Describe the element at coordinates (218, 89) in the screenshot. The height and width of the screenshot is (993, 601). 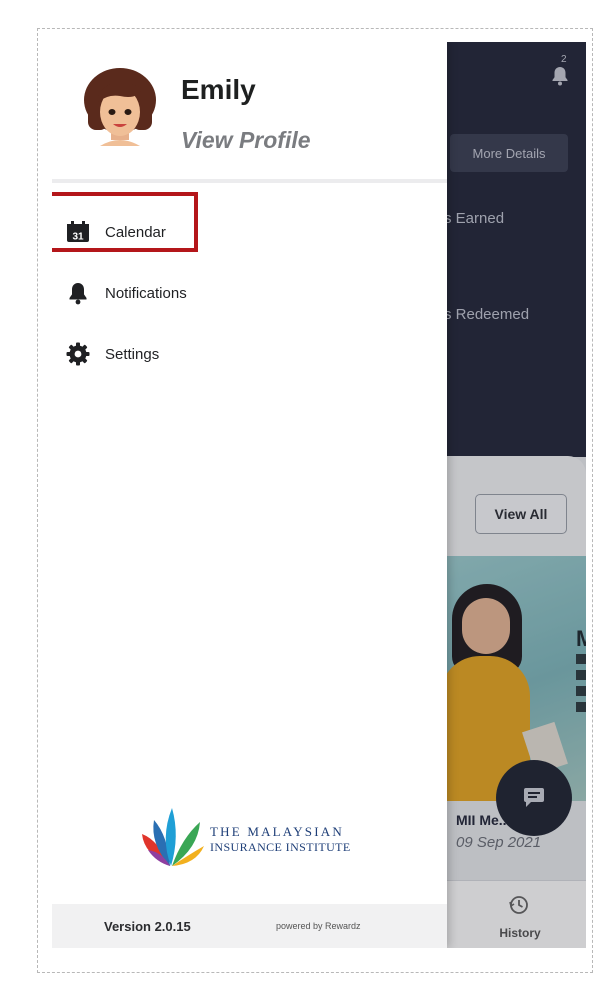
I see `user-name: Emily` at that location.